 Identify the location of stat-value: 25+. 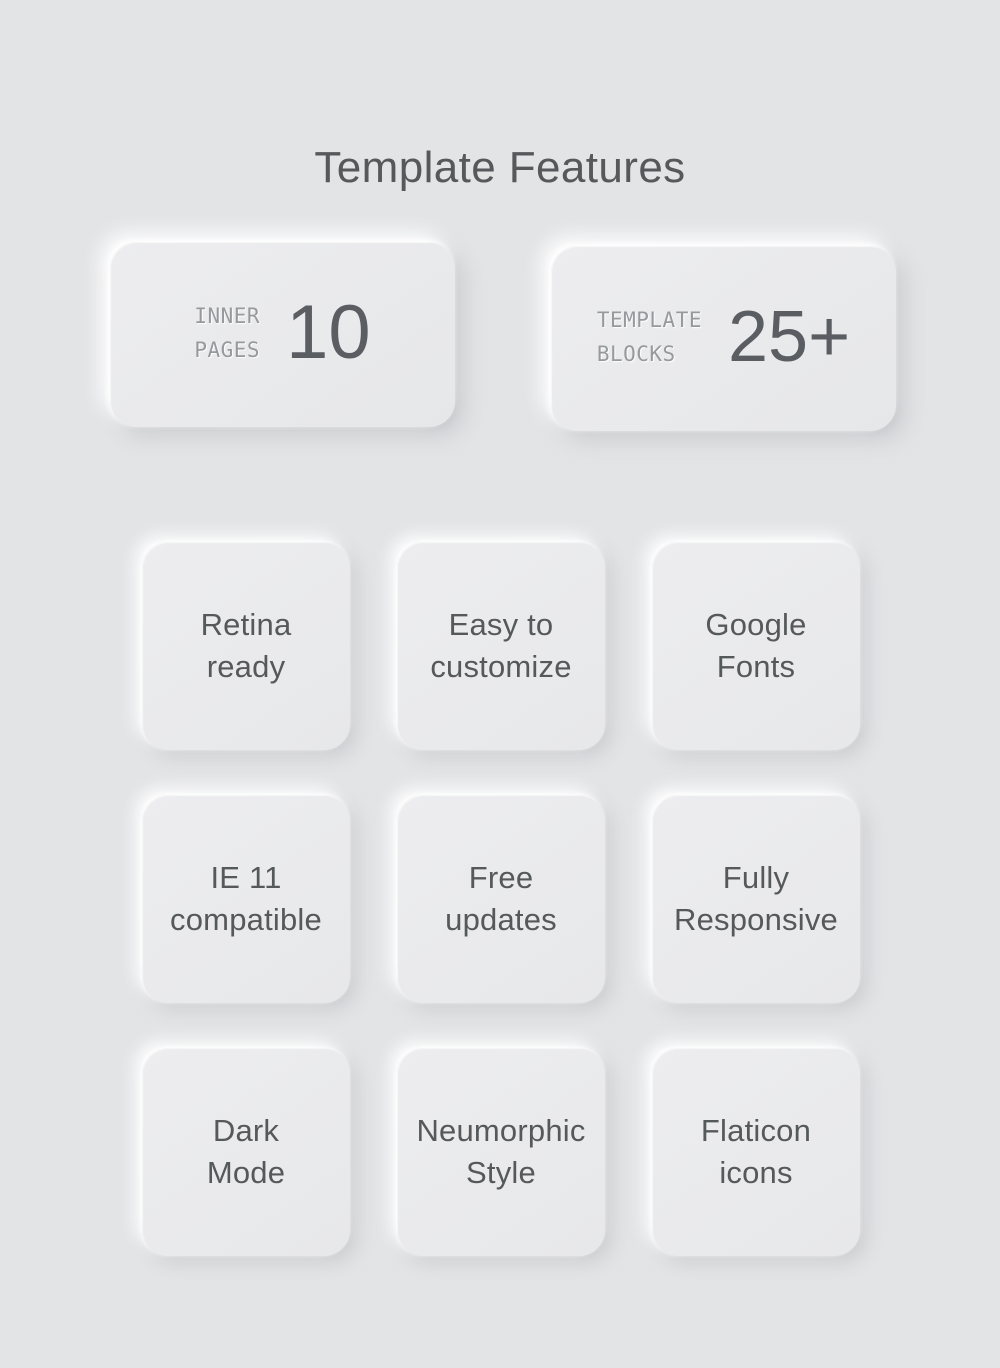
(789, 336).